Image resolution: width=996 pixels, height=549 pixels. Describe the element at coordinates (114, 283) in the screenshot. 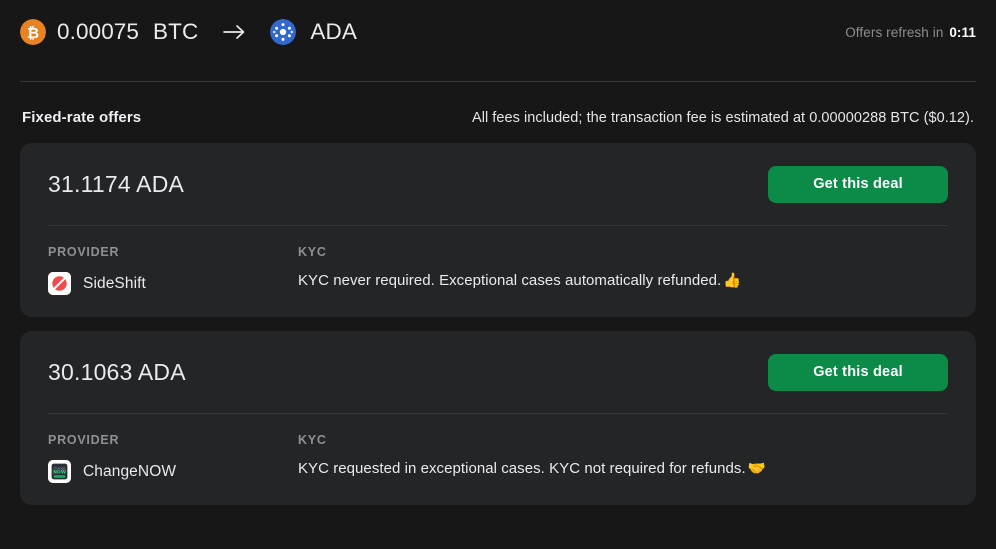

I see `provider-name: SideShift` at that location.